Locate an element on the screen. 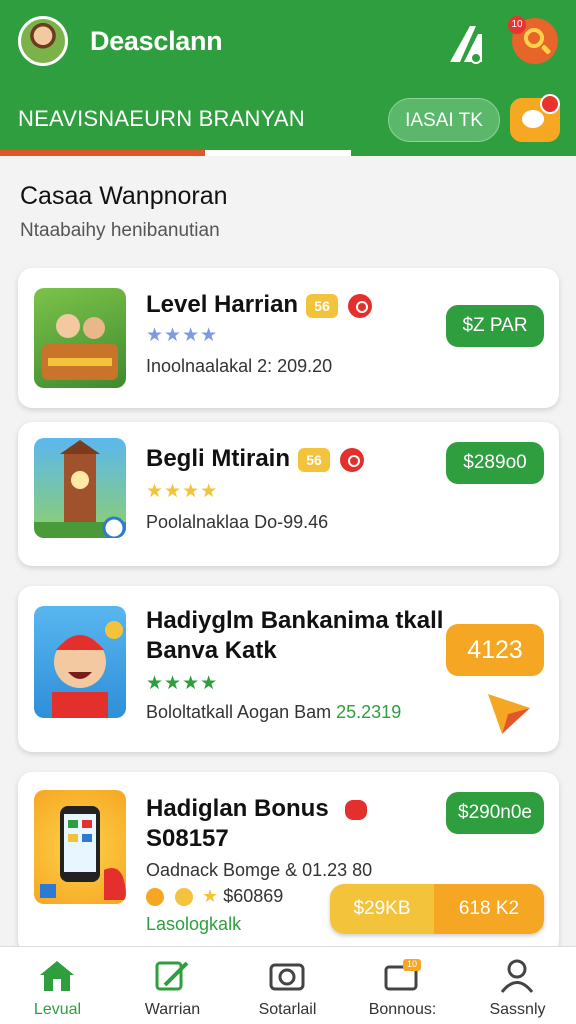 The height and width of the screenshot is (1024, 576). card-meta-value: 25.2319 is located at coordinates (369, 712).